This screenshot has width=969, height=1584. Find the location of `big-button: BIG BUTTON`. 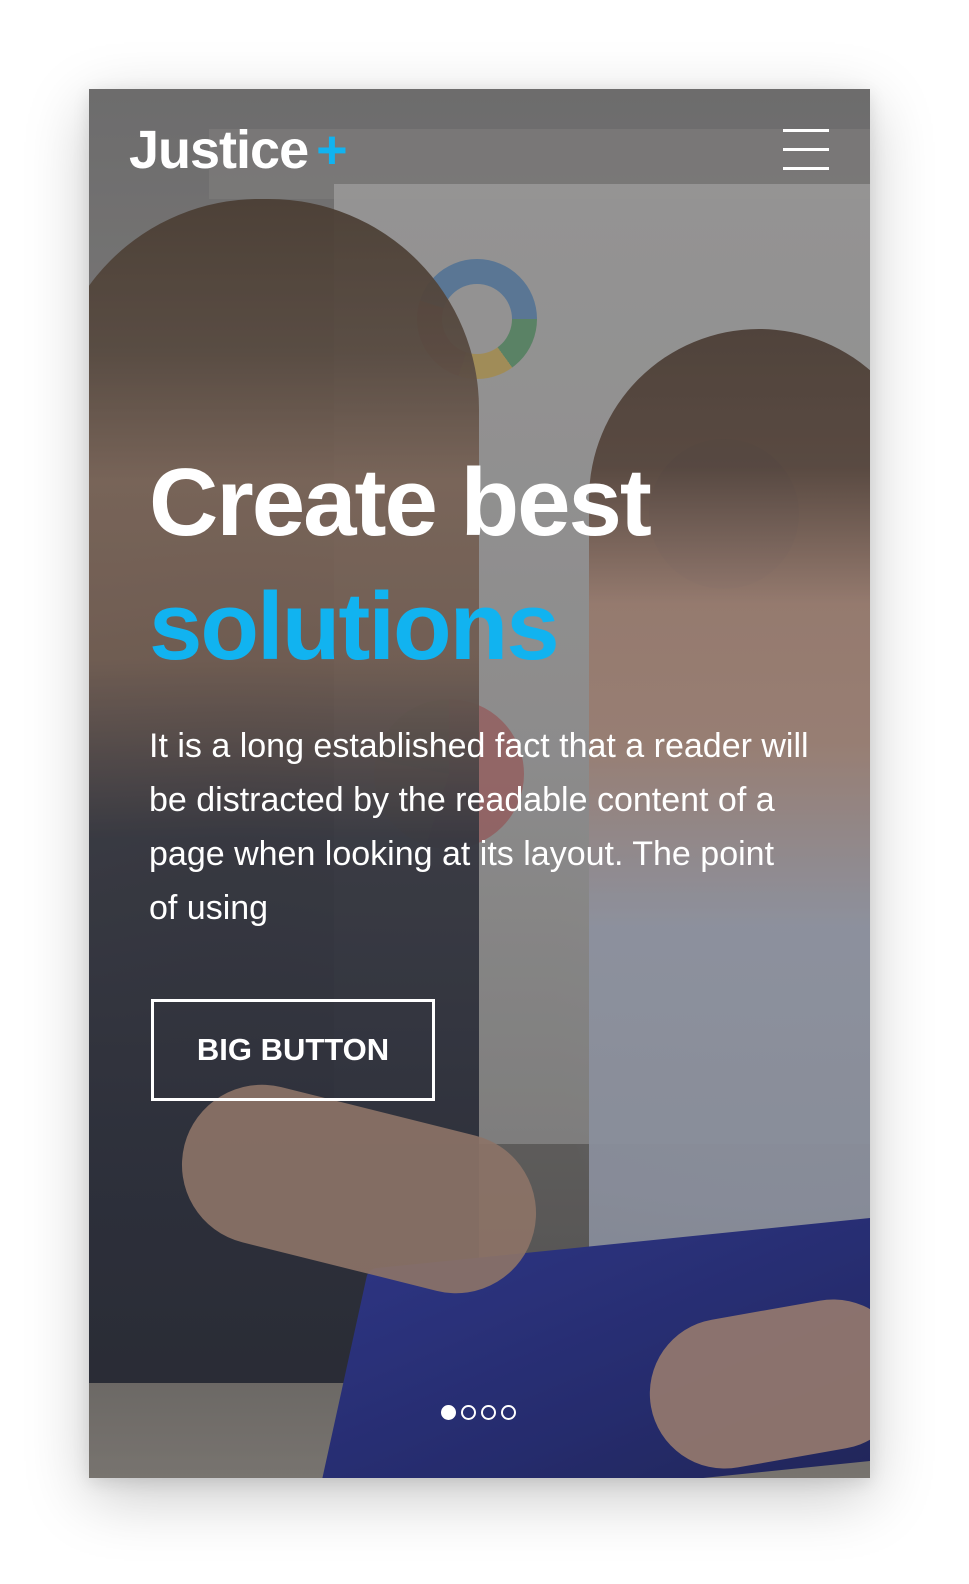

big-button: BIG BUTTON is located at coordinates (293, 1050).